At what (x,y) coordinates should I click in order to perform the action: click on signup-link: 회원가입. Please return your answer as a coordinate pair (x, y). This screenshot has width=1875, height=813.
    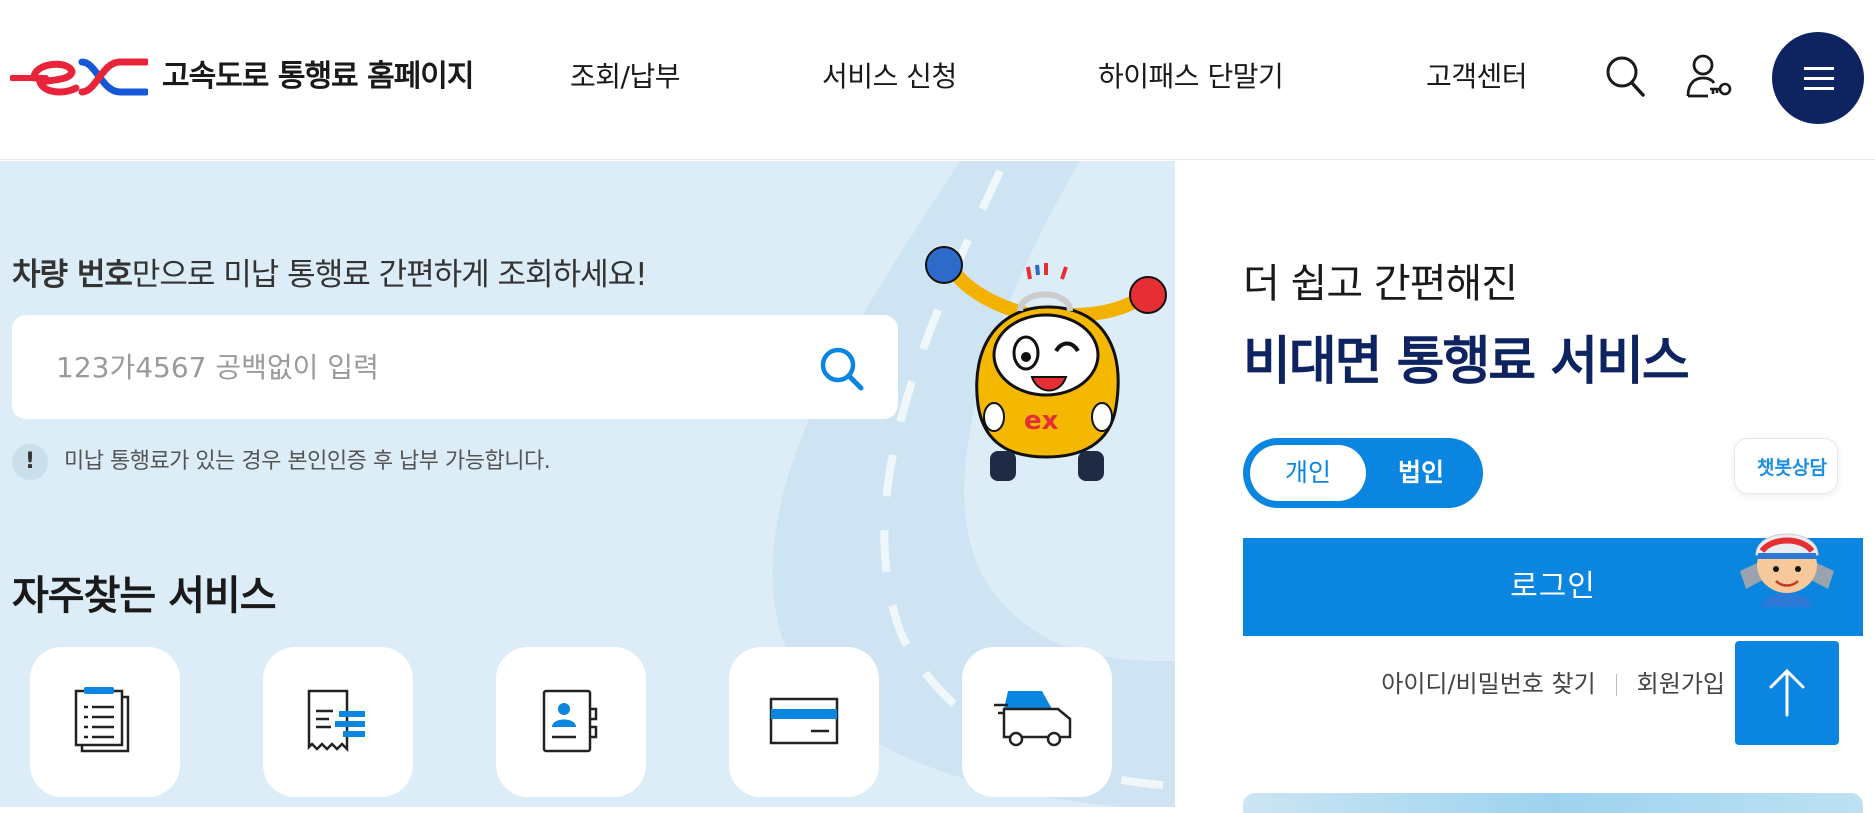
    Looking at the image, I should click on (1681, 684).